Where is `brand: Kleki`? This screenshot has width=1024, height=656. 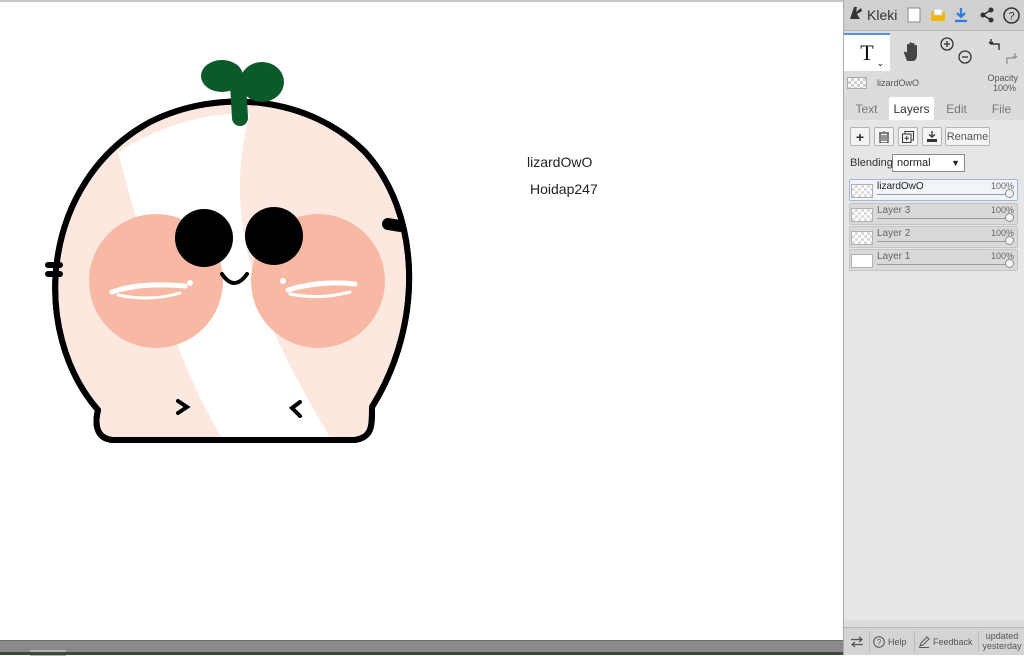 brand: Kleki is located at coordinates (872, 15).